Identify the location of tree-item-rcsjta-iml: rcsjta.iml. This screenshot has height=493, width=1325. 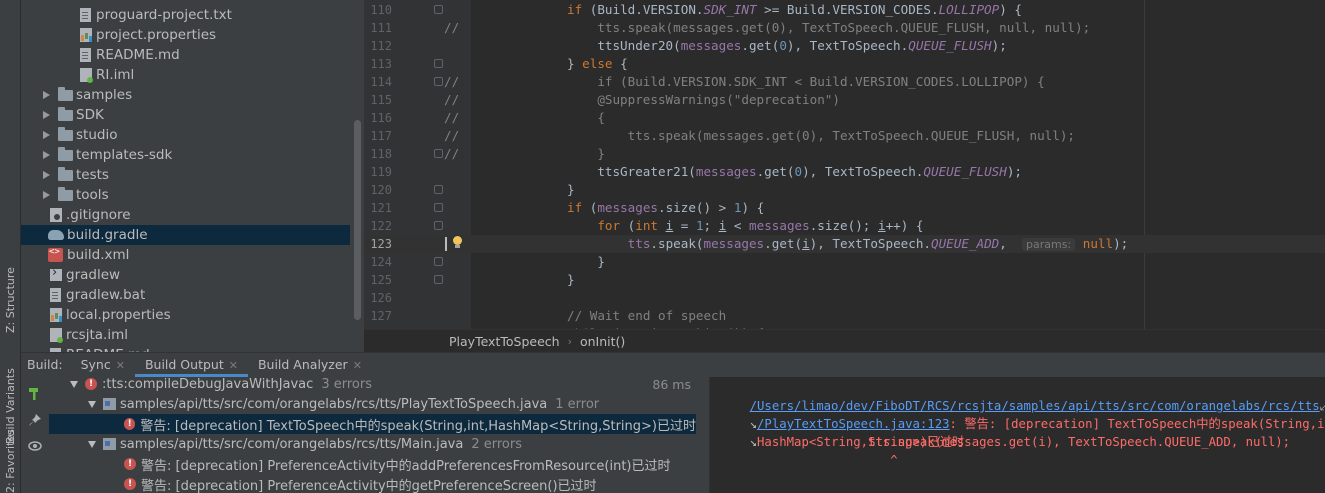
(192, 335).